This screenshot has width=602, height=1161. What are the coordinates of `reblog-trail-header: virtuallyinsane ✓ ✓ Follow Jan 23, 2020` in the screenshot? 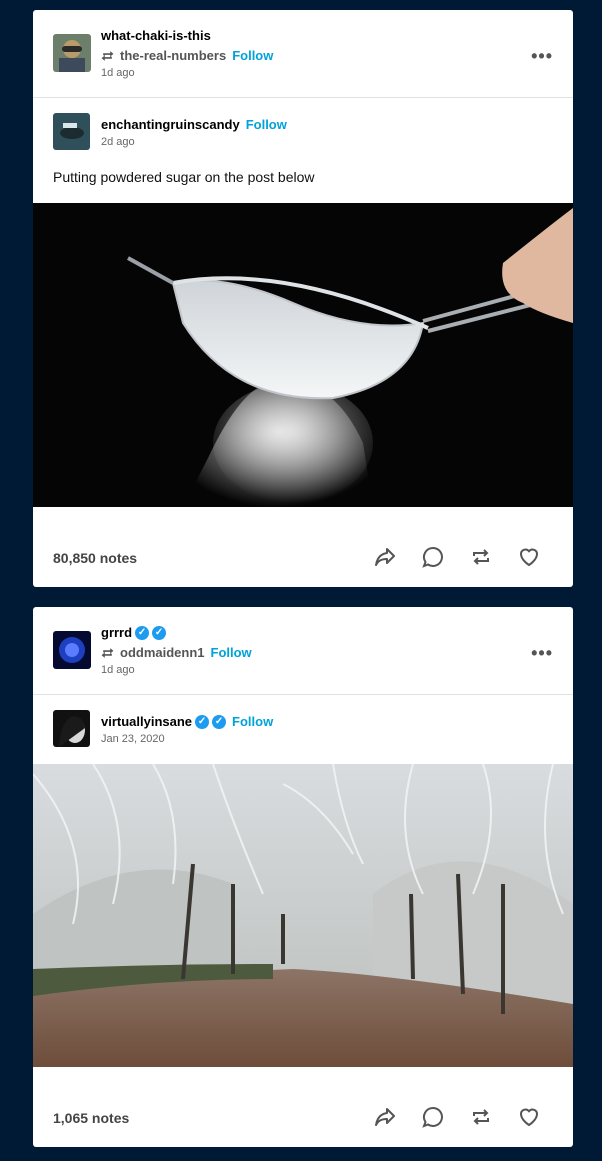 It's located at (303, 721).